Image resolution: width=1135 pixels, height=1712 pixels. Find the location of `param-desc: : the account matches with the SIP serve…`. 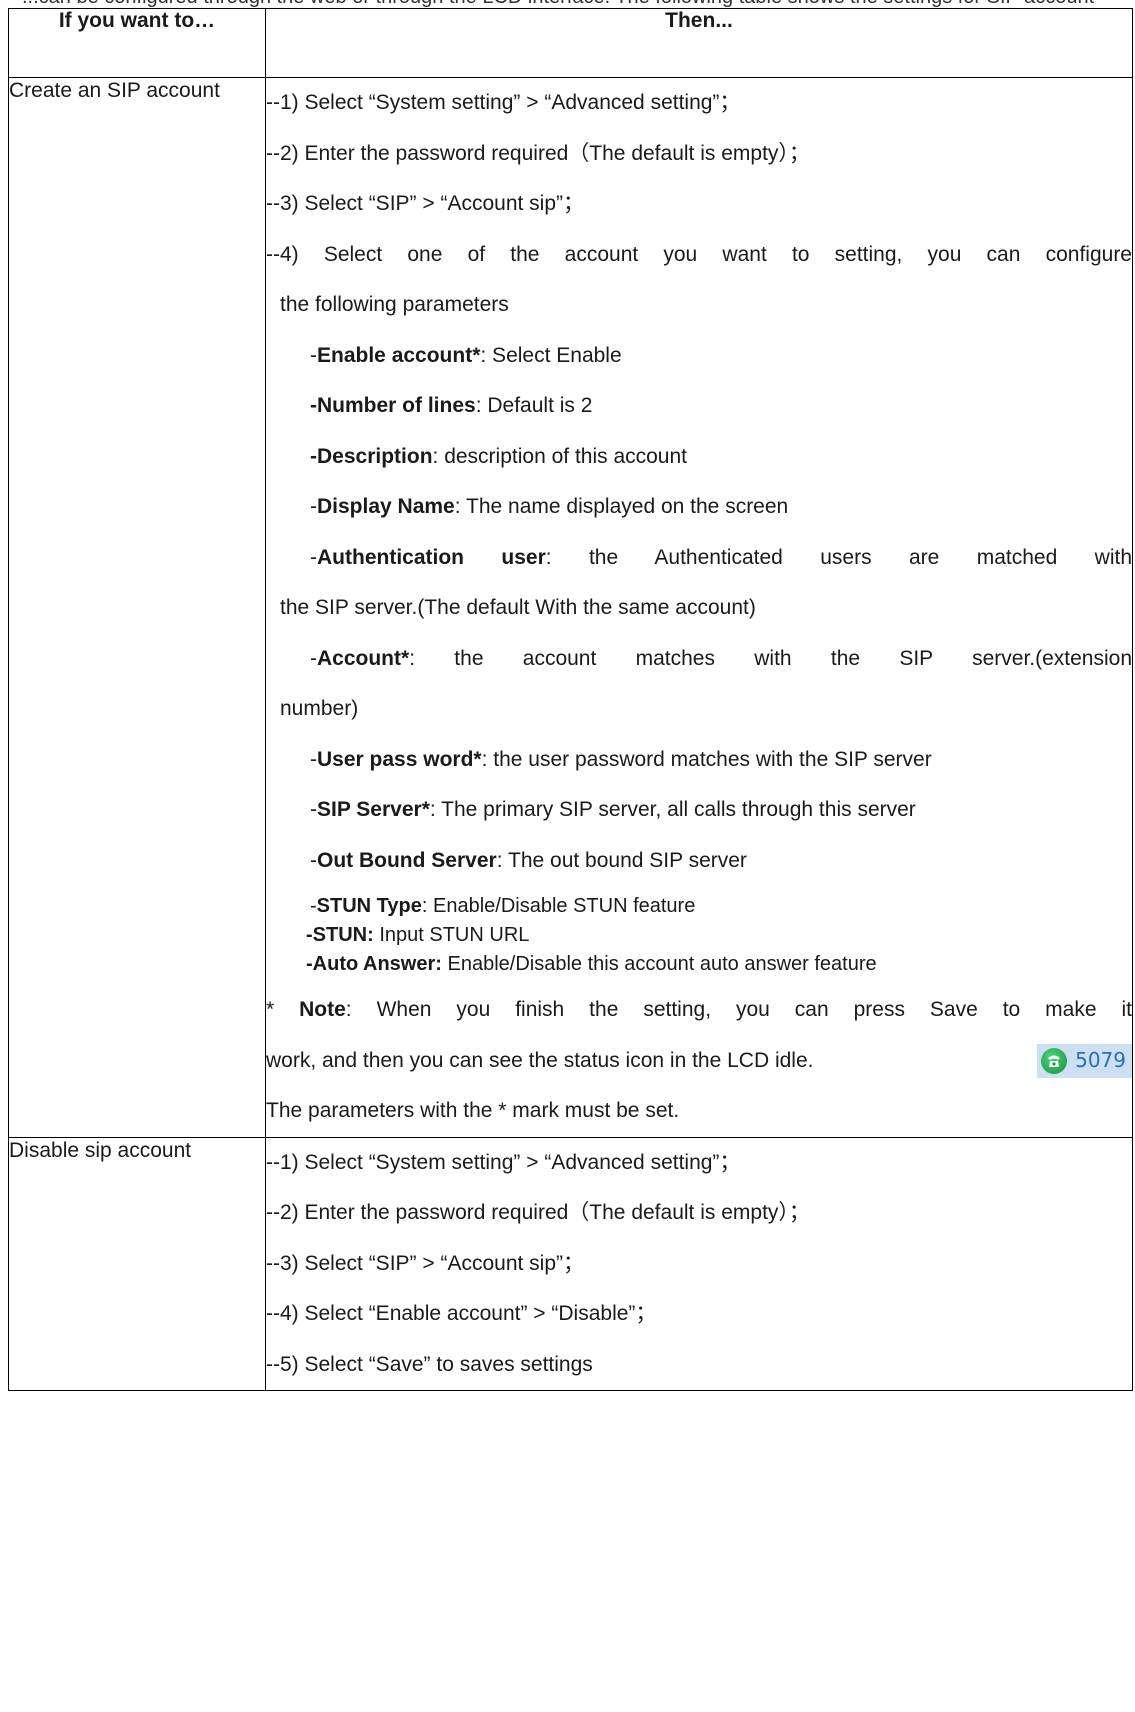

param-desc: : the account matches with the SIP serve… is located at coordinates (770, 658).